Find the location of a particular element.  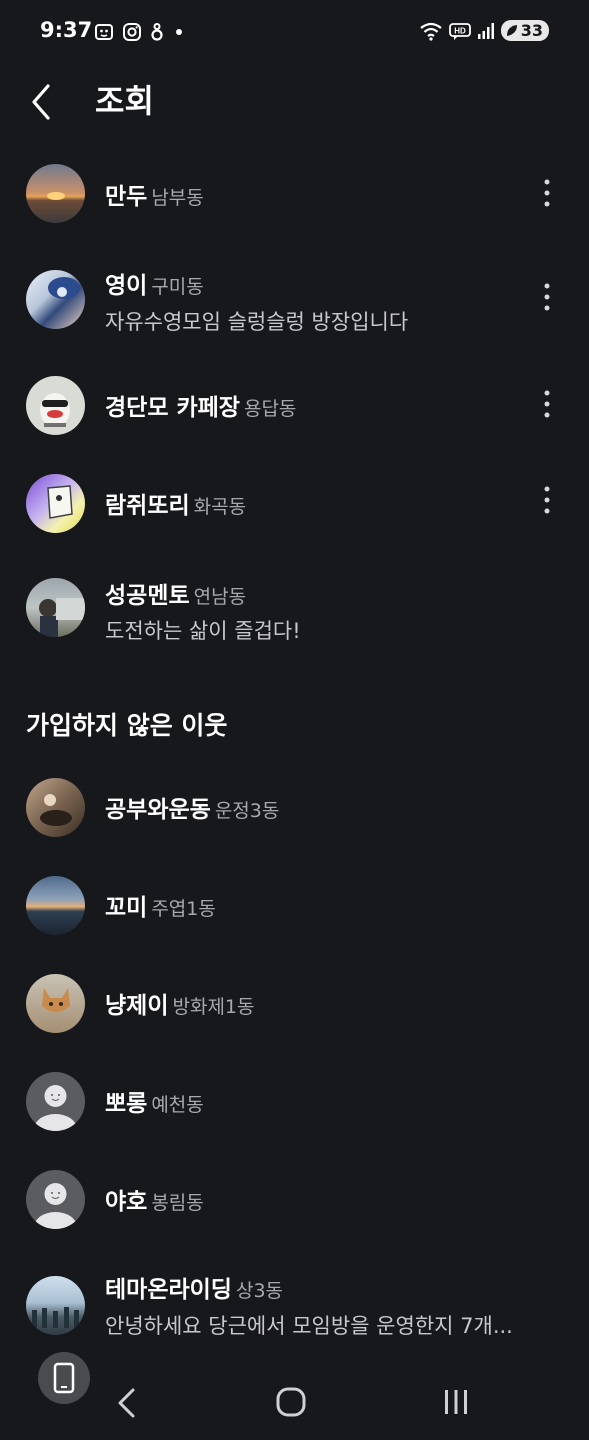

list-item: 성공멘토 연남동 도전하는 삶이 즐겁다! is located at coordinates (294, 611).